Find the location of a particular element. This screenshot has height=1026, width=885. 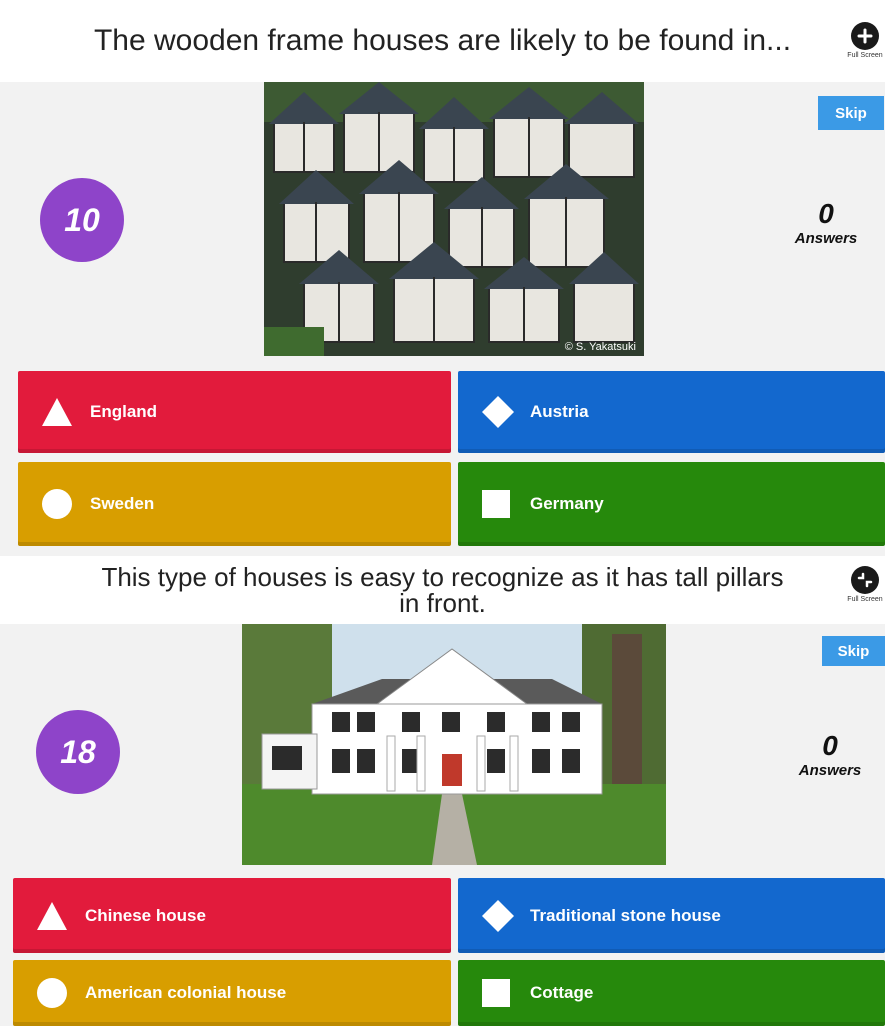

answer-label: Germany is located at coordinates (567, 503).